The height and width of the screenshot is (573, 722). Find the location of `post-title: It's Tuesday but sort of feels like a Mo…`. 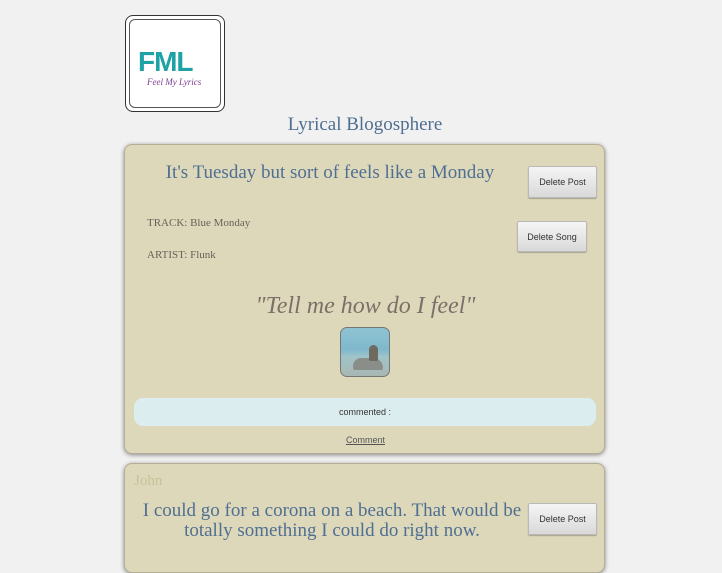

post-title: It's Tuesday but sort of feels like a Mo… is located at coordinates (330, 172).